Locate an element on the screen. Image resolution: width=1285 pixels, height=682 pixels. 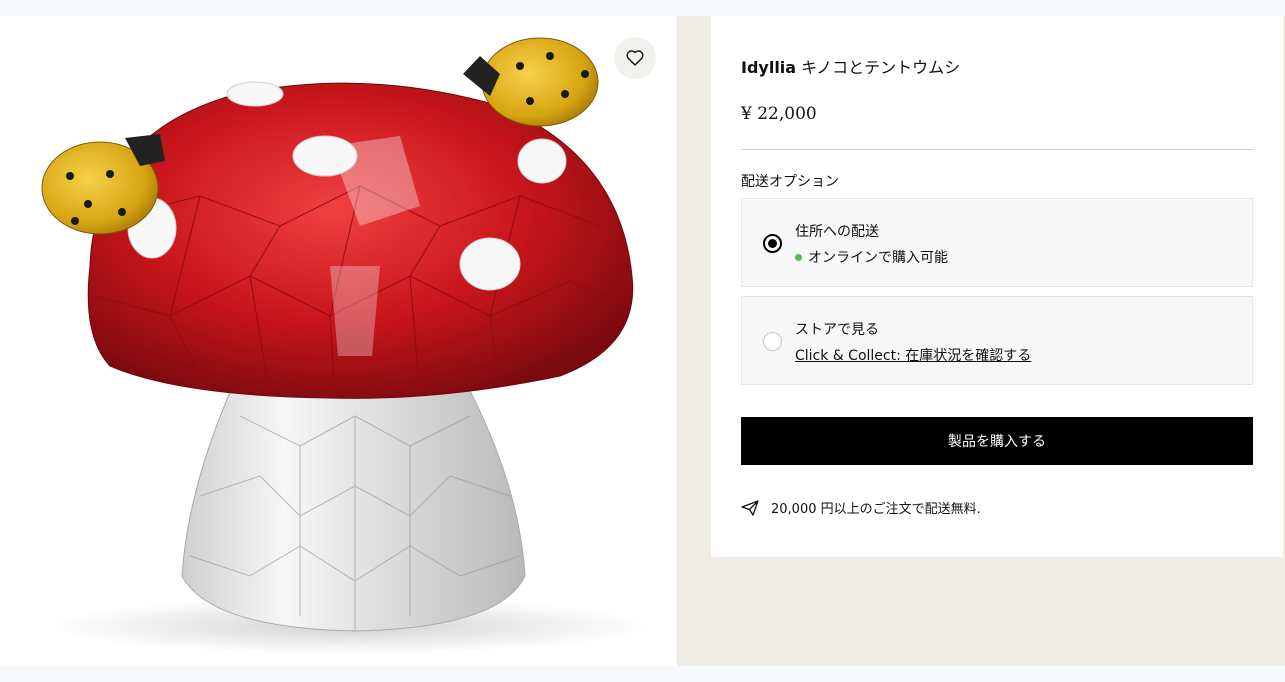
product-name: キノコとテントウムシ is located at coordinates (881, 67).